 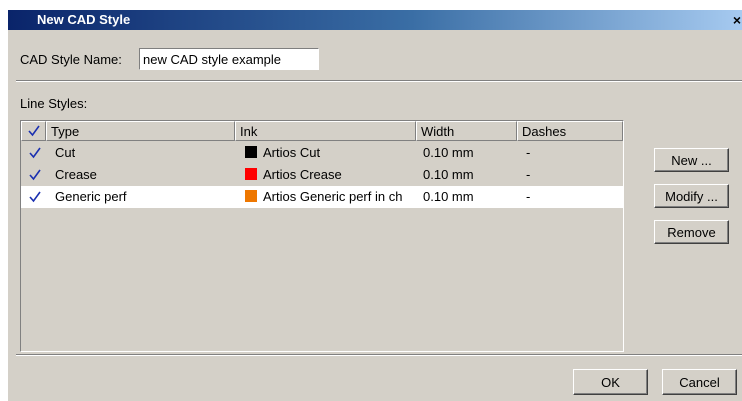 What do you see at coordinates (65, 152) in the screenshot?
I see `row-type: Cut` at bounding box center [65, 152].